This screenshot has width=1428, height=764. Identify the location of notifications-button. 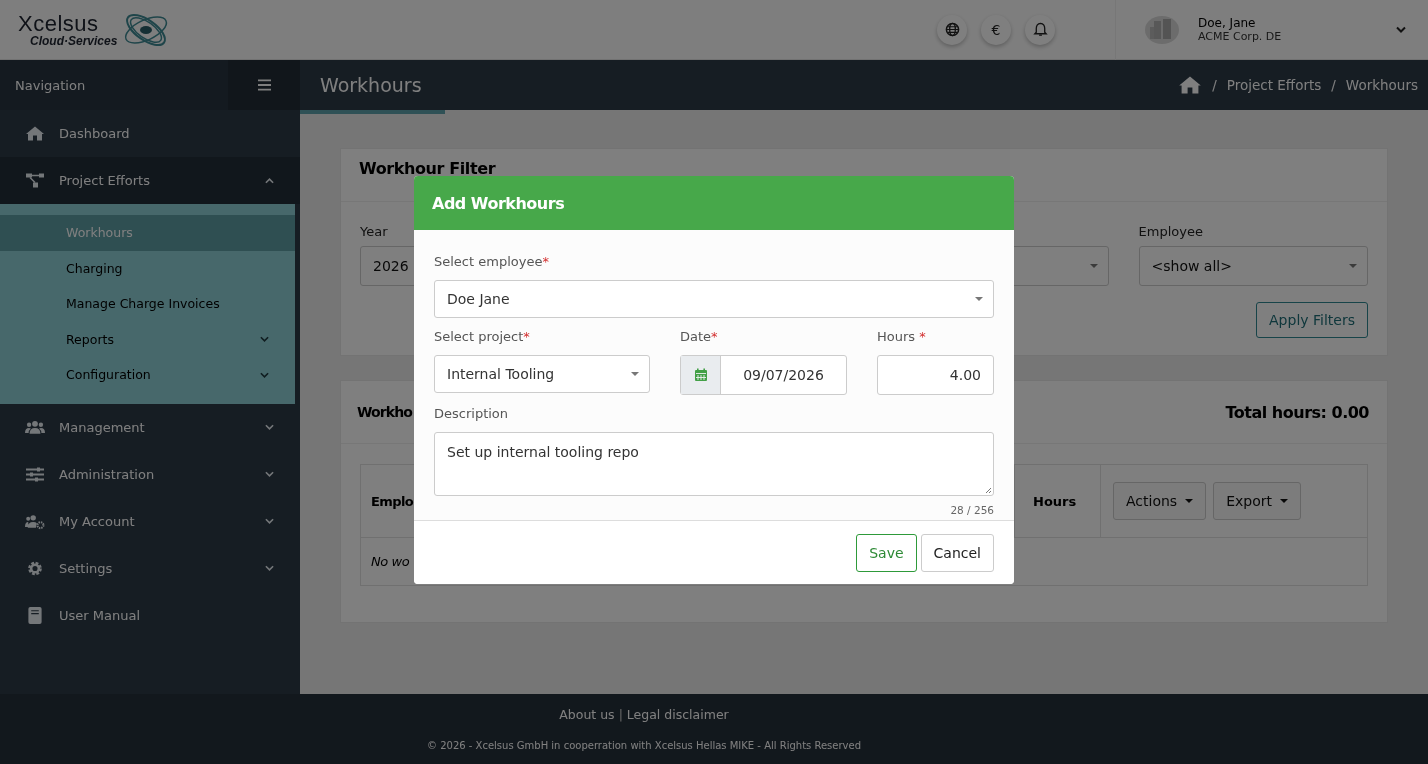
(1040, 29).